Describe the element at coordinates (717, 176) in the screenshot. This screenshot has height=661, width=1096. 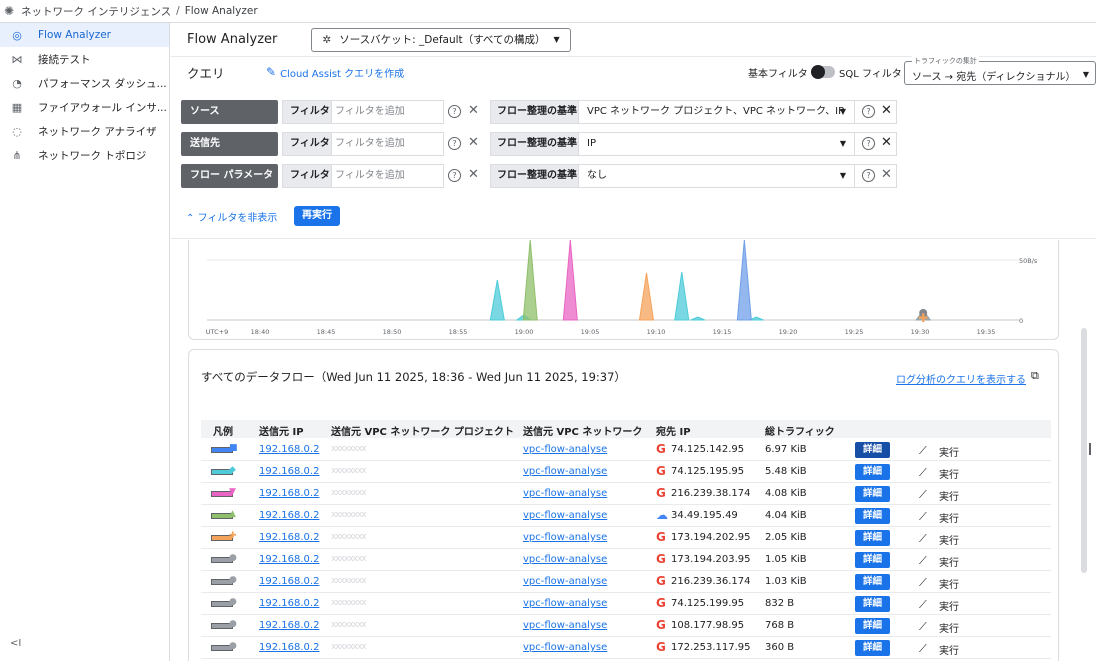
I see `group-by-select: なし ▼` at that location.